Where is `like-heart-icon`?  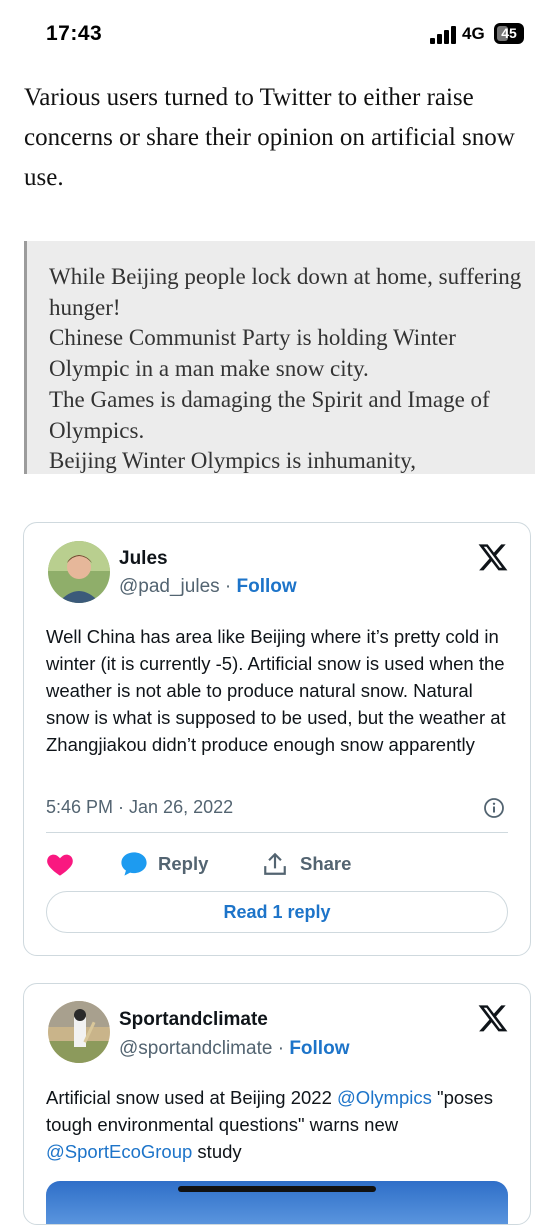 like-heart-icon is located at coordinates (60, 865).